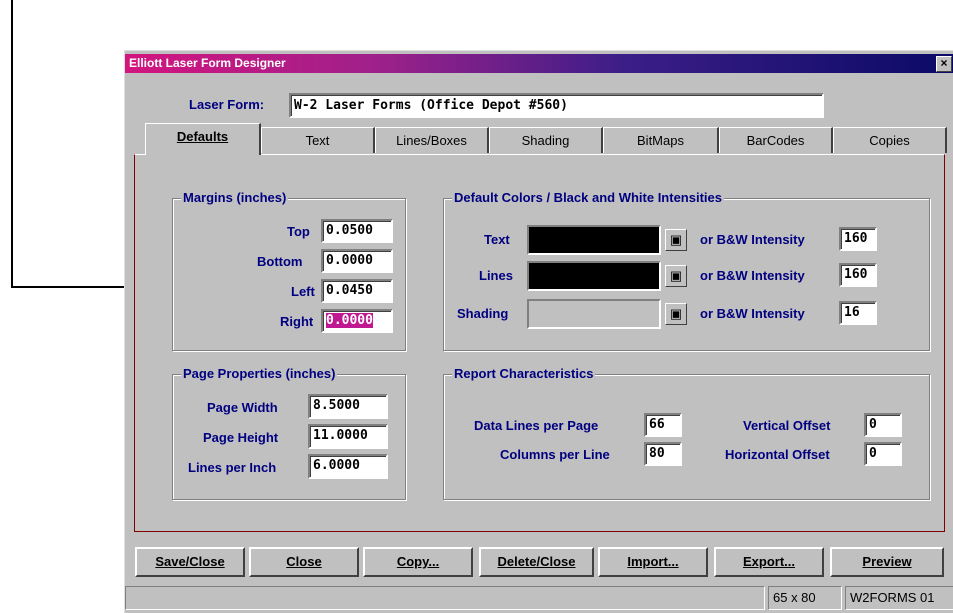  Describe the element at coordinates (777, 454) in the screenshot. I see `horizontal-offset-label: Horizontal Offset` at that location.